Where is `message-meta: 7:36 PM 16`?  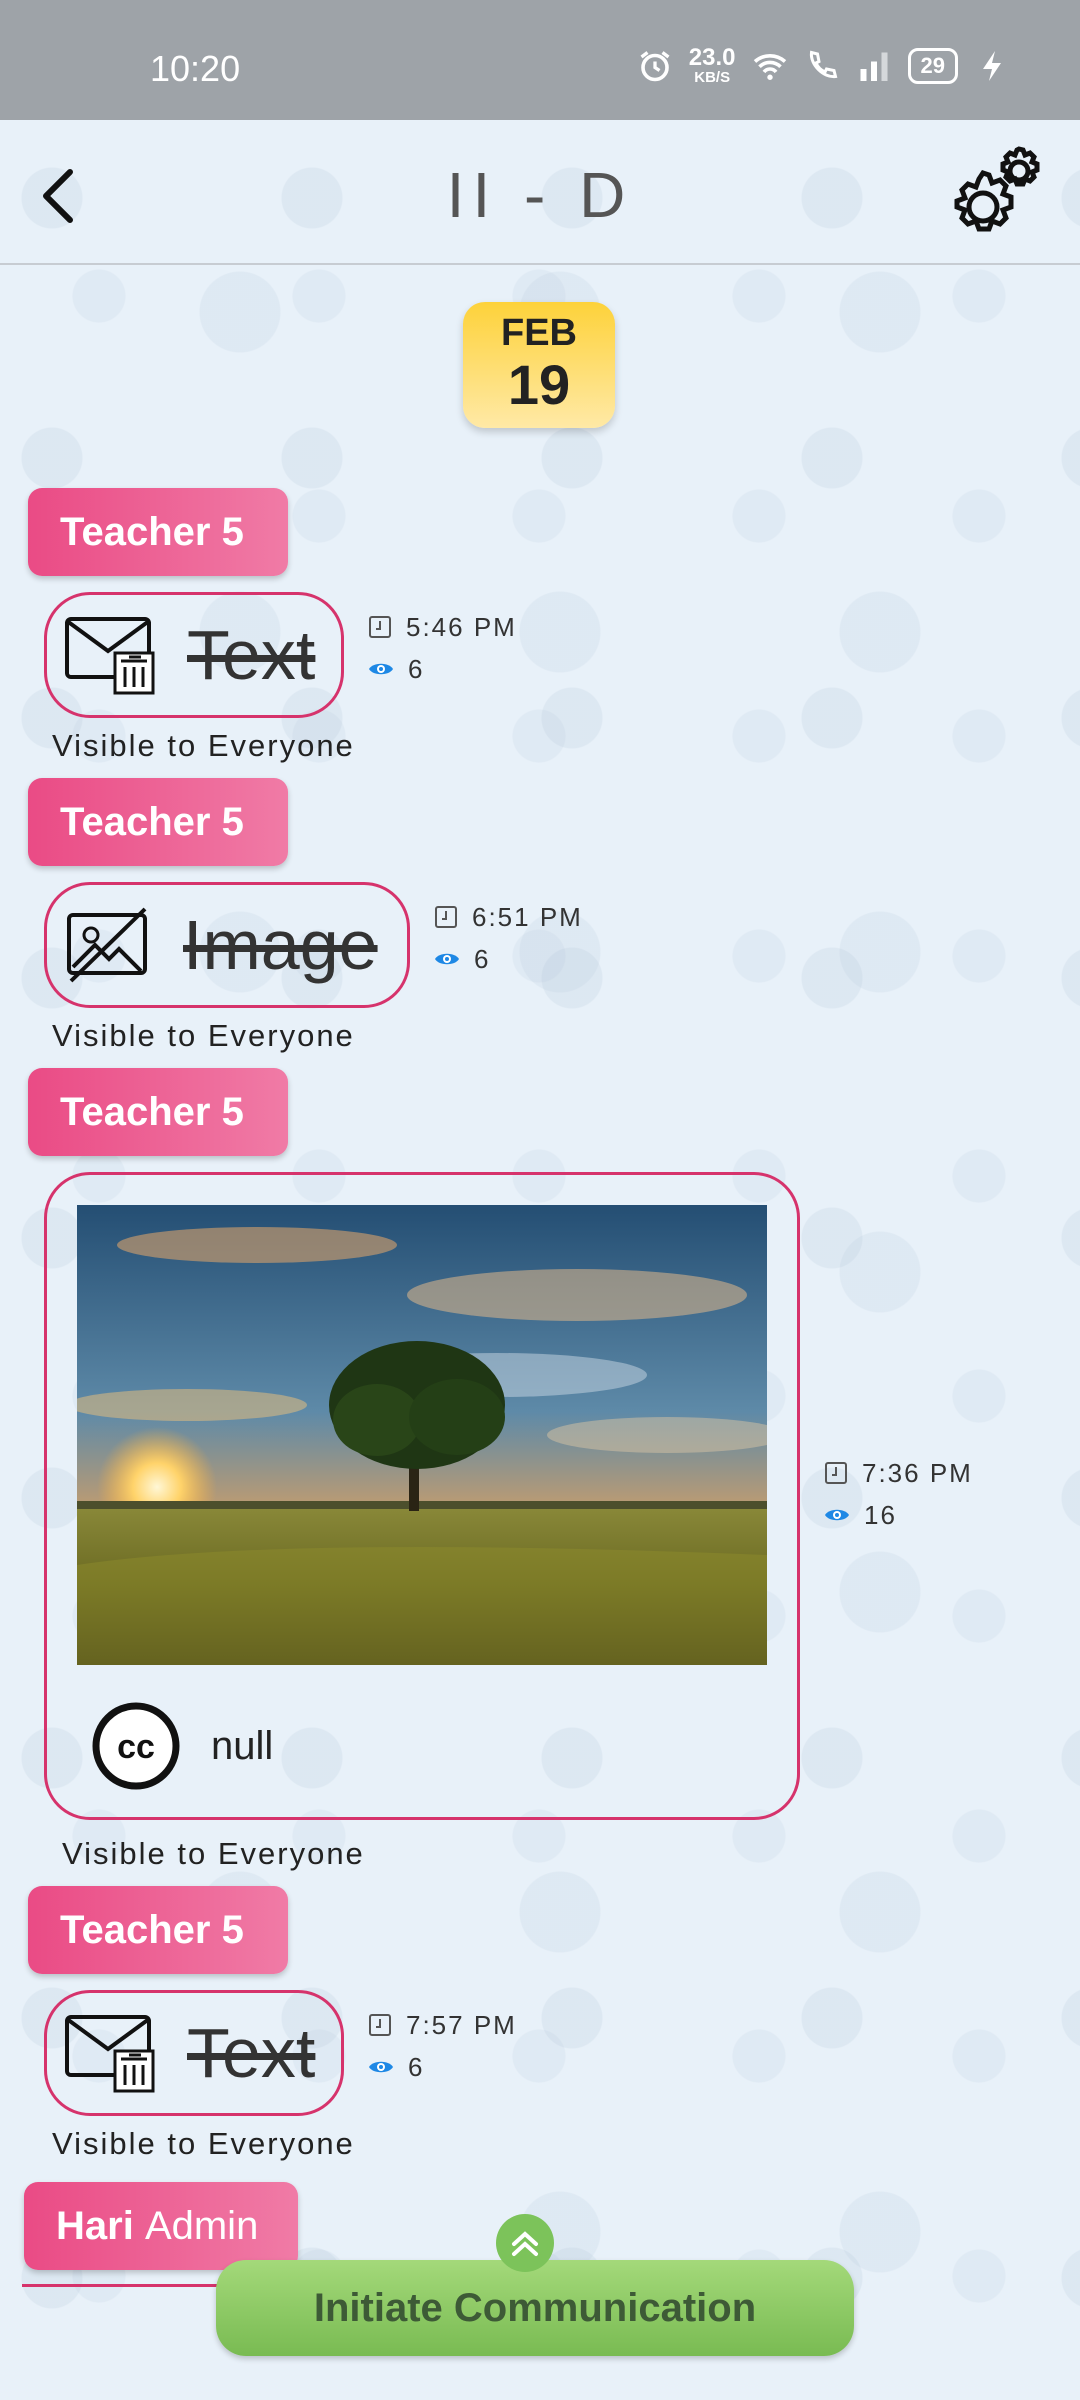 message-meta: 7:36 PM 16 is located at coordinates (898, 1494).